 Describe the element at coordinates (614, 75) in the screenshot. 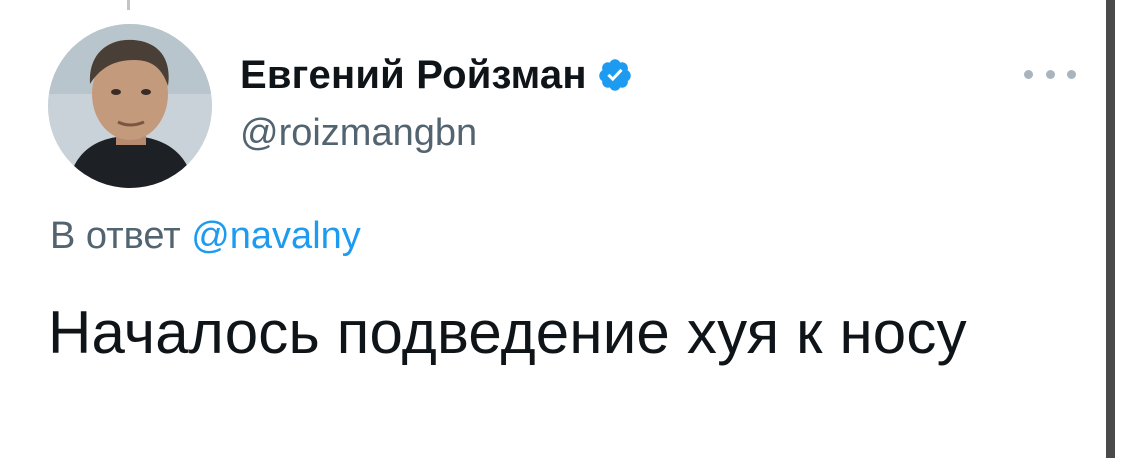

I see `verified-badge-icon` at that location.